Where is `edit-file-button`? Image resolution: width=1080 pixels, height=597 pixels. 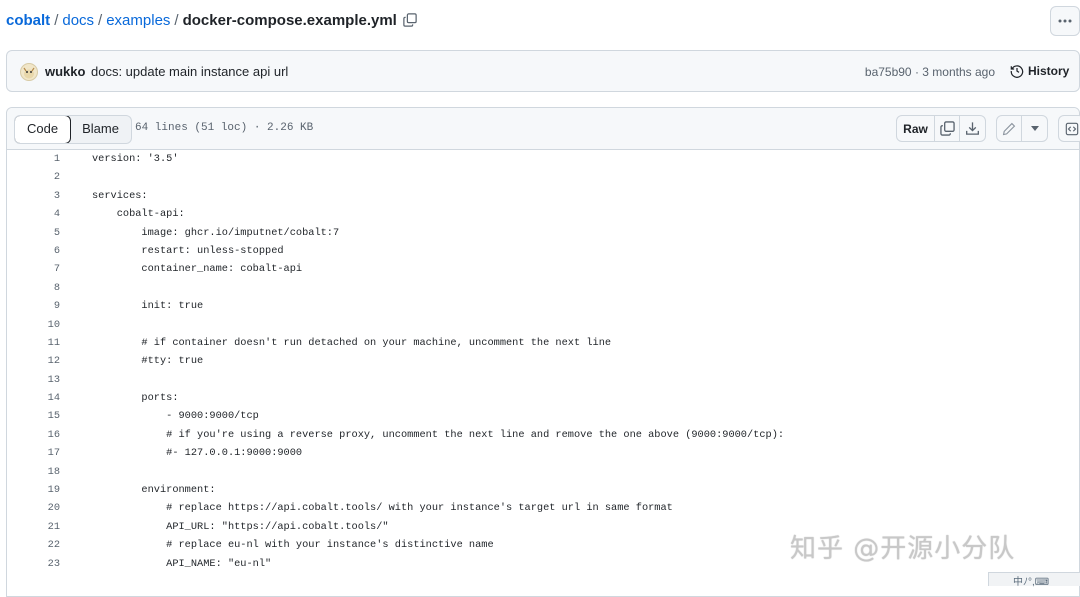
edit-file-button is located at coordinates (1009, 128).